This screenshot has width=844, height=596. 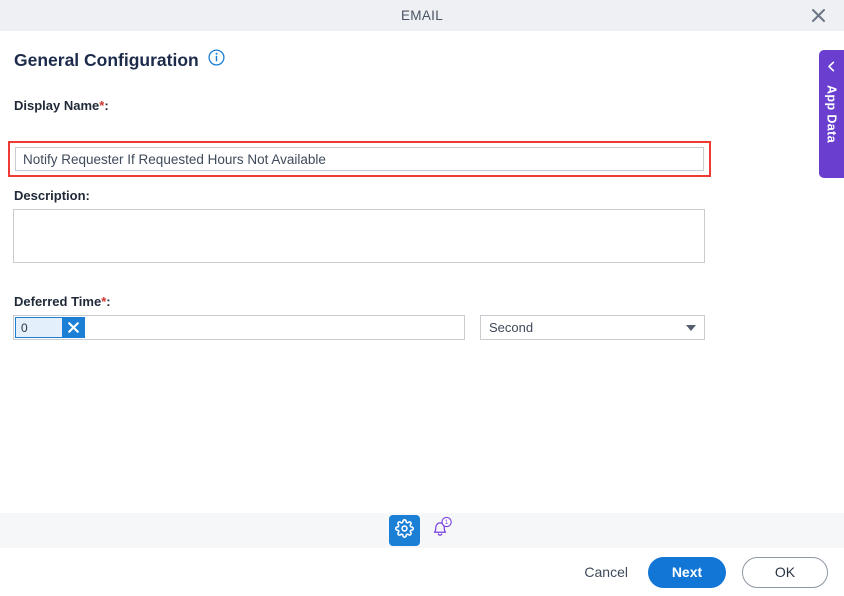 I want to click on deferred-time-token: 0, so click(x=50, y=327).